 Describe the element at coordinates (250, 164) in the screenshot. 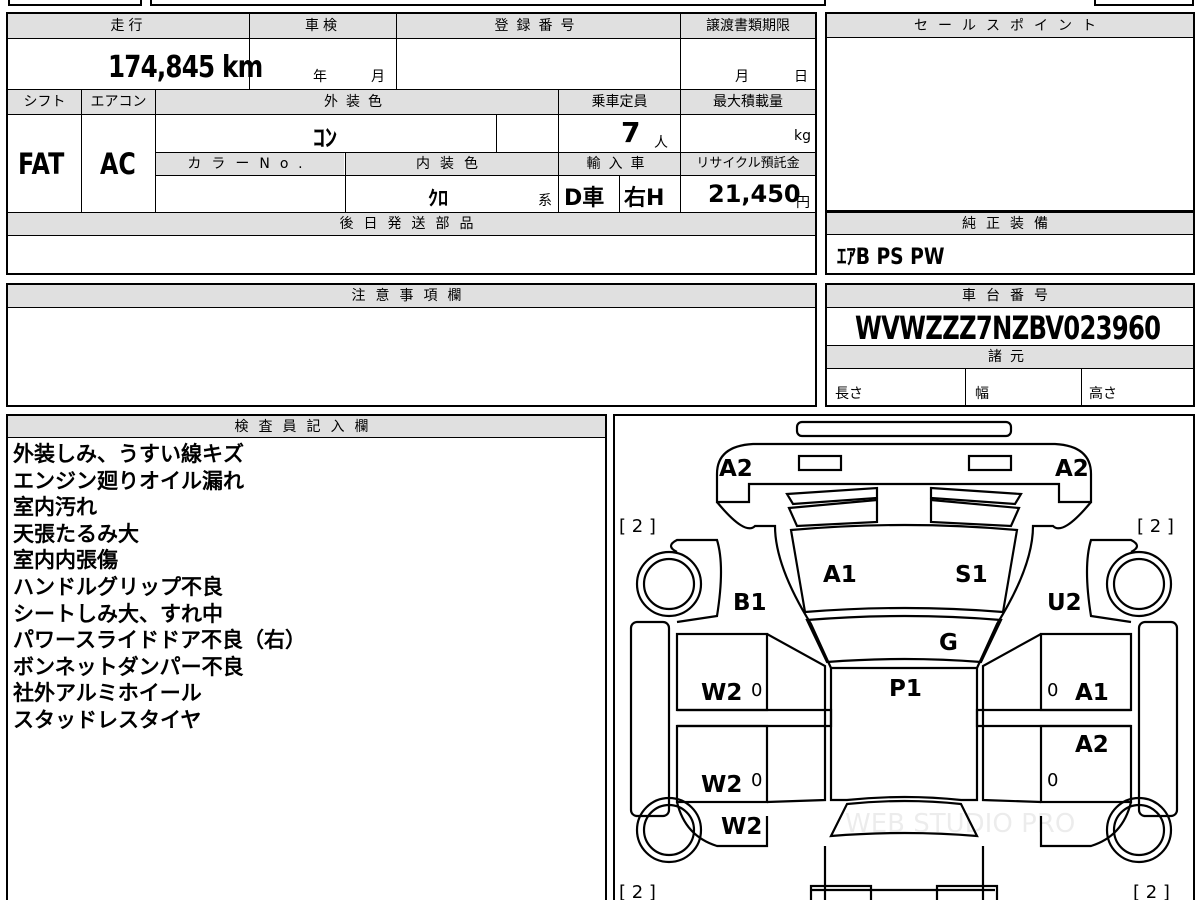

I see `color-no-header: カラーNo.` at that location.